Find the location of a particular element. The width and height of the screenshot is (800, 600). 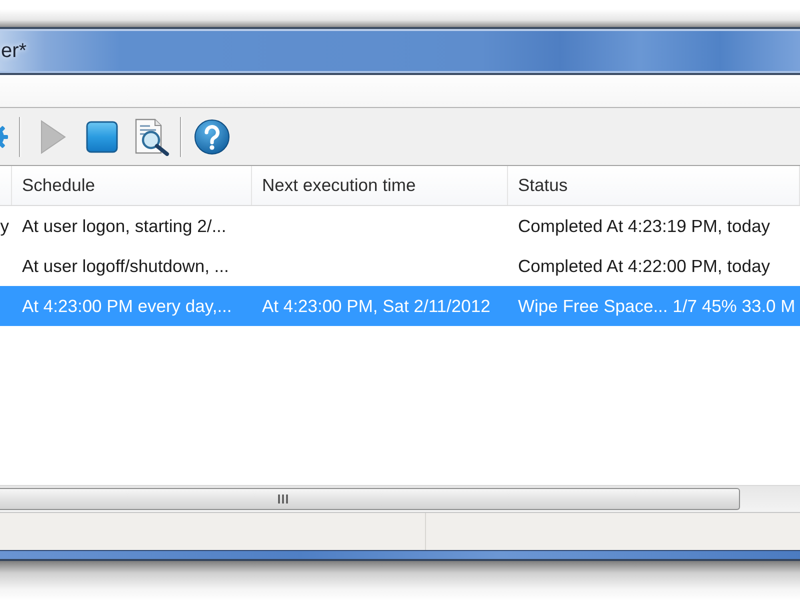

grip-icon is located at coordinates (283, 499).